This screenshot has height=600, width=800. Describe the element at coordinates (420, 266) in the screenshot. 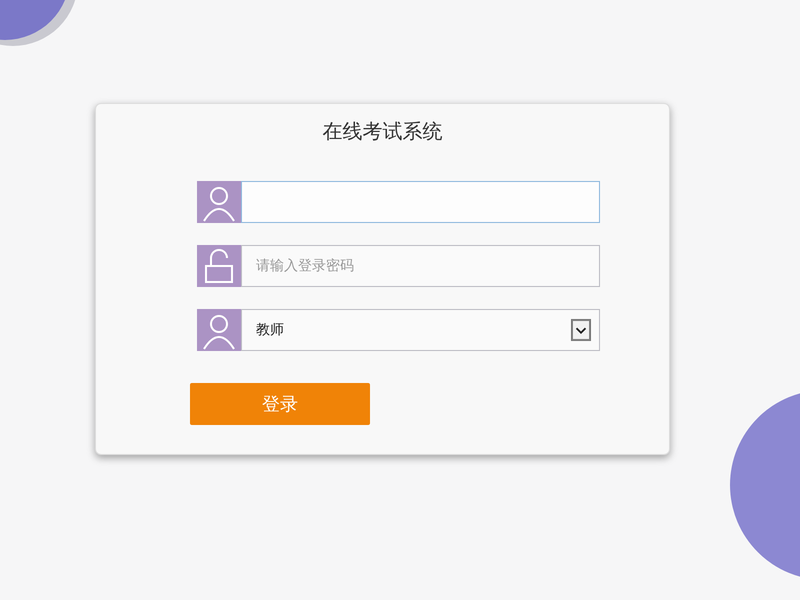

I see `password-field: 请输入登录密码` at that location.